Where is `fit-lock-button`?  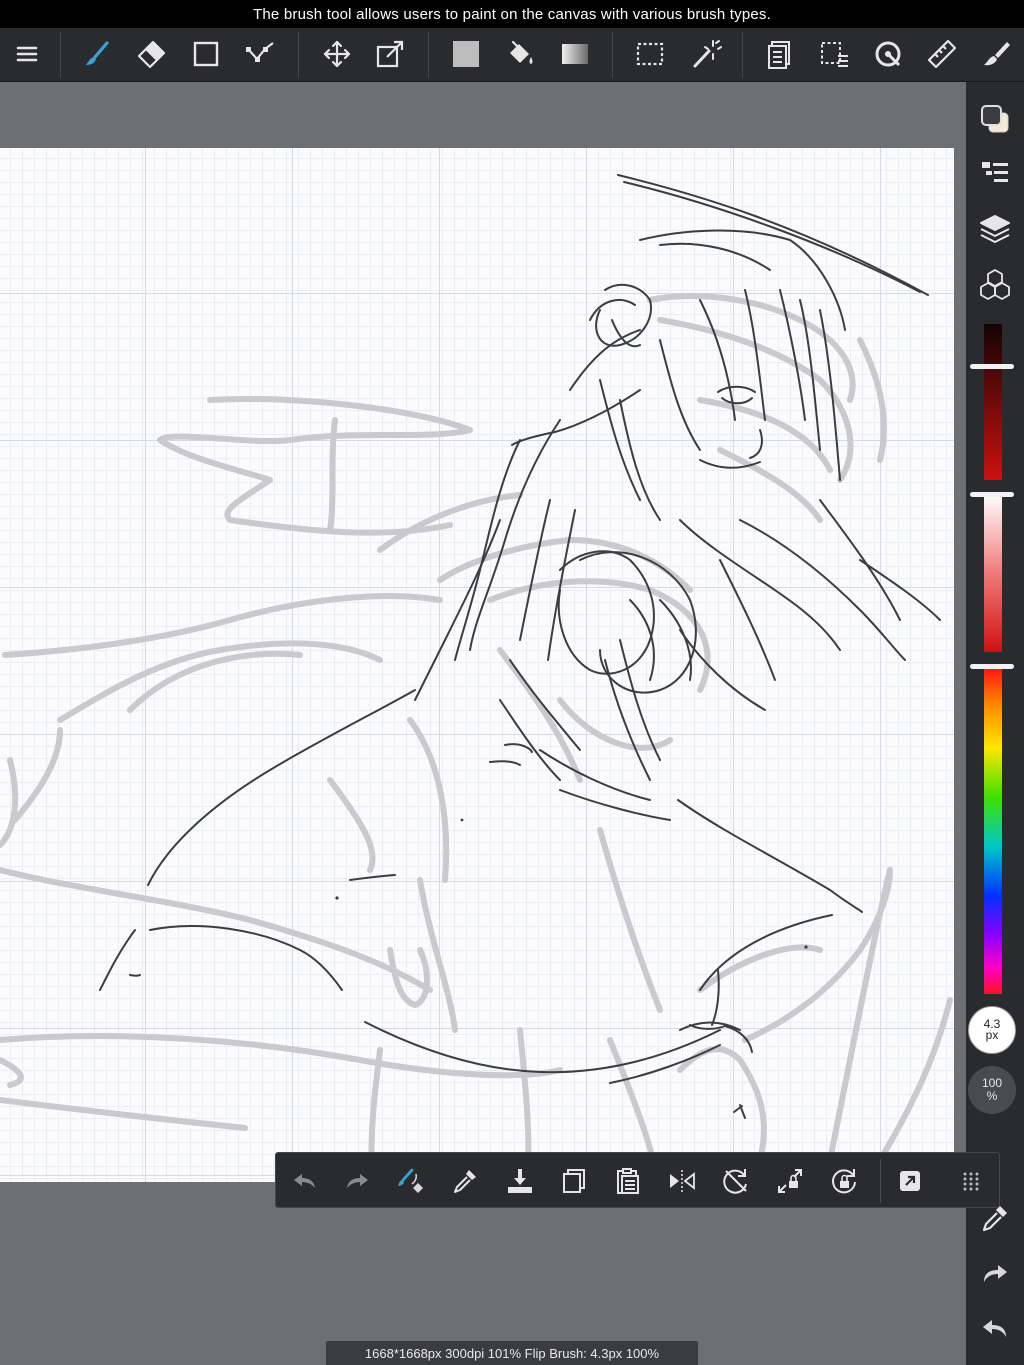
fit-lock-button is located at coordinates (790, 1181).